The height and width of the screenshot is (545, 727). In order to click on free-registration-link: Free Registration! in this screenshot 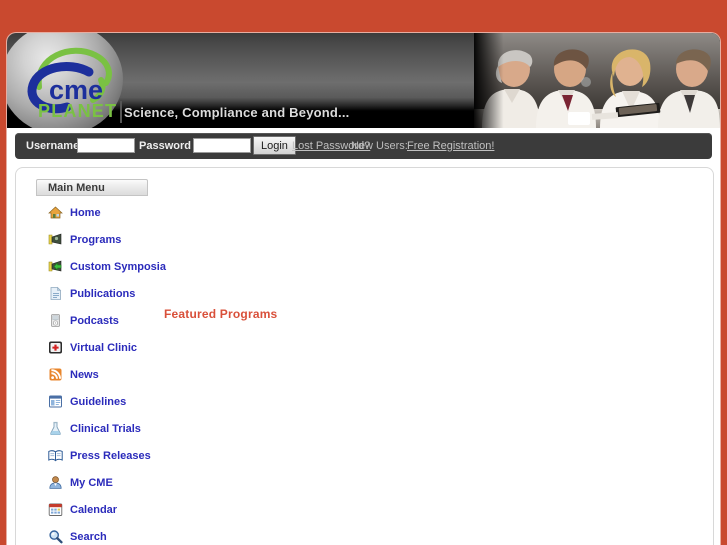, I will do `click(450, 146)`.